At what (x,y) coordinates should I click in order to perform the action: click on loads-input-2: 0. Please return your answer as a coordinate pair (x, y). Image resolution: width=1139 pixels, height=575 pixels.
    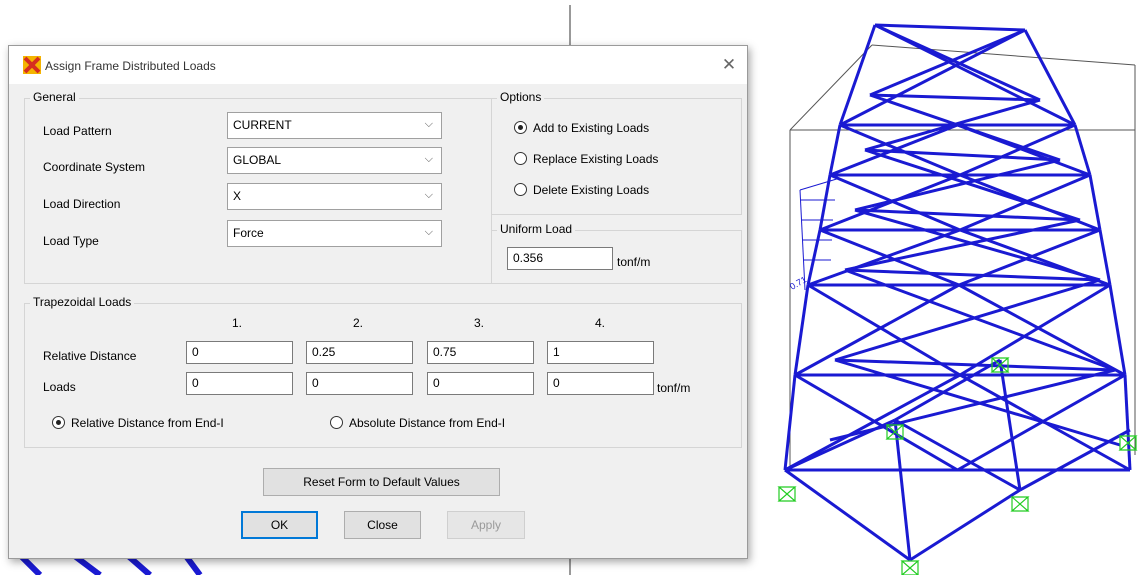
    Looking at the image, I should click on (359, 383).